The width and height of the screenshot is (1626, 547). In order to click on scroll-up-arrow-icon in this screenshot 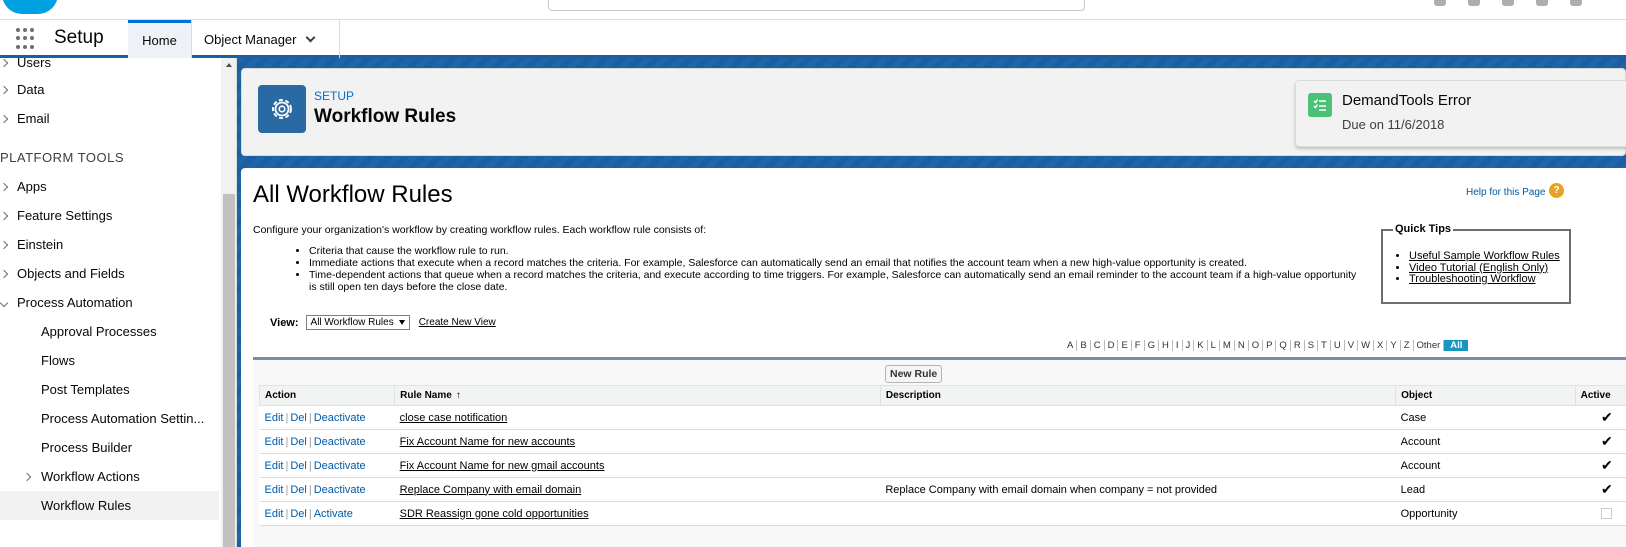, I will do `click(229, 65)`.